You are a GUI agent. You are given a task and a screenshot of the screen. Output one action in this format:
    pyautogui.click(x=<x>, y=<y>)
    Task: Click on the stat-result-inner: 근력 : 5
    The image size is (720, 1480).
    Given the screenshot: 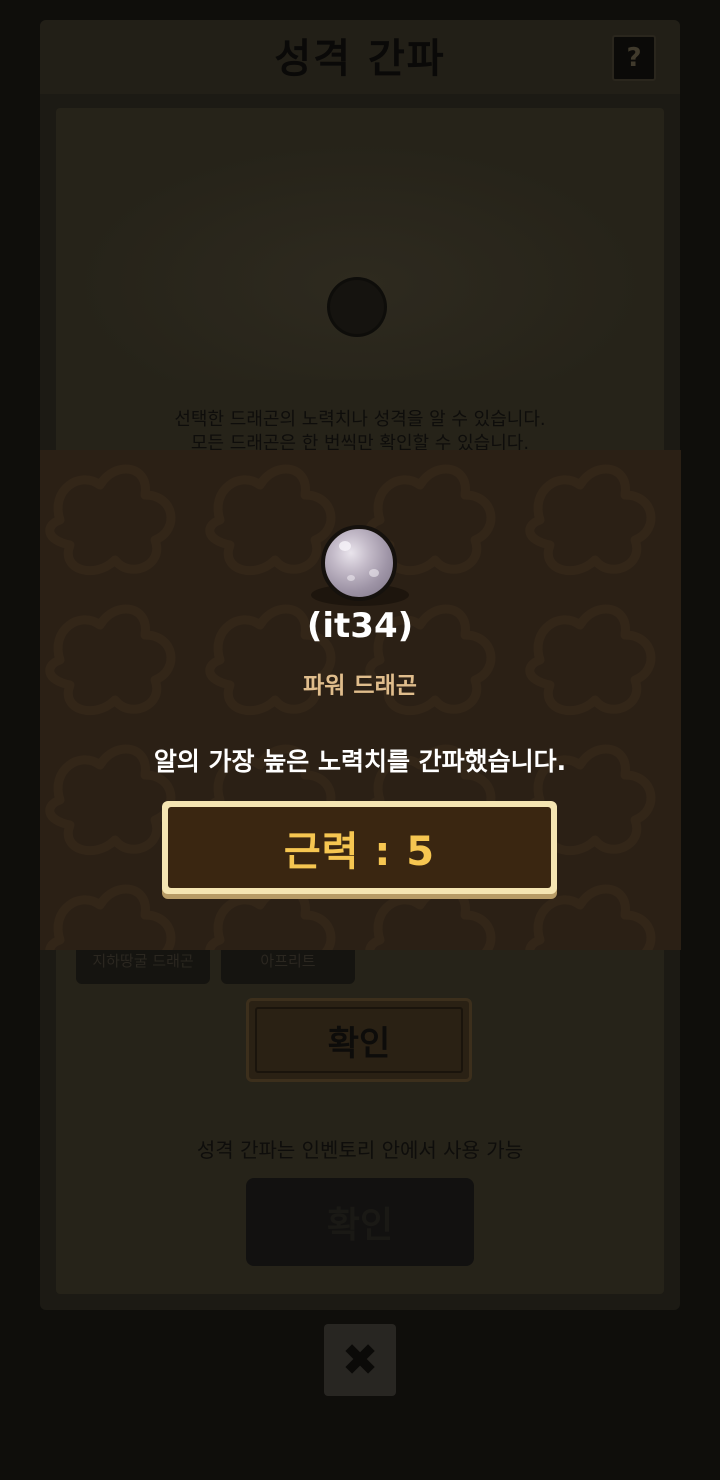 What is the action you would take?
    pyautogui.click(x=359, y=847)
    